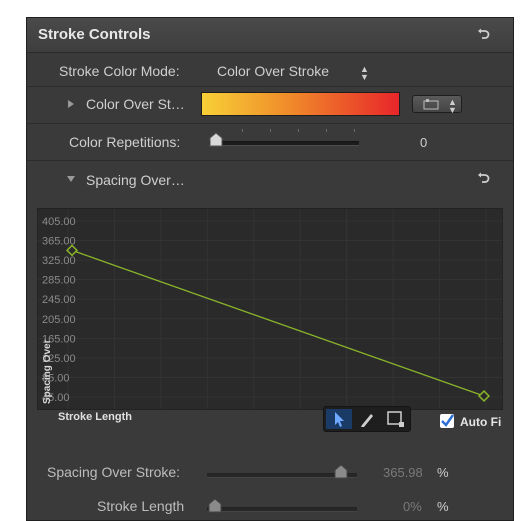  I want to click on color-repetitions-label: Color Repetitions:, so click(125, 142).